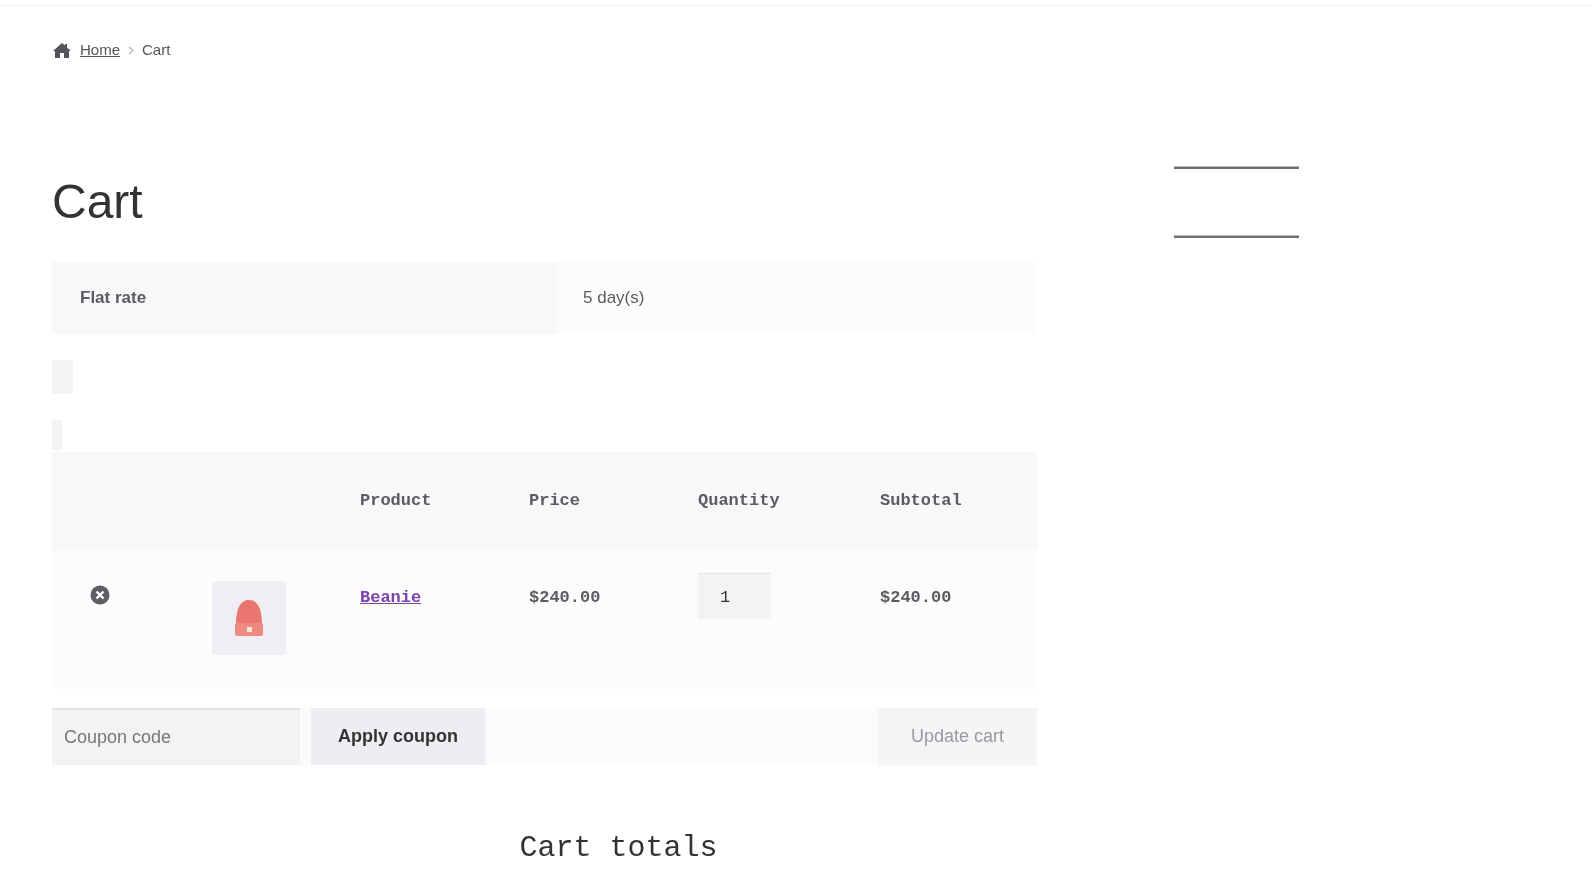 This screenshot has width=1592, height=872. What do you see at coordinates (739, 500) in the screenshot?
I see `column-header: Quantity` at bounding box center [739, 500].